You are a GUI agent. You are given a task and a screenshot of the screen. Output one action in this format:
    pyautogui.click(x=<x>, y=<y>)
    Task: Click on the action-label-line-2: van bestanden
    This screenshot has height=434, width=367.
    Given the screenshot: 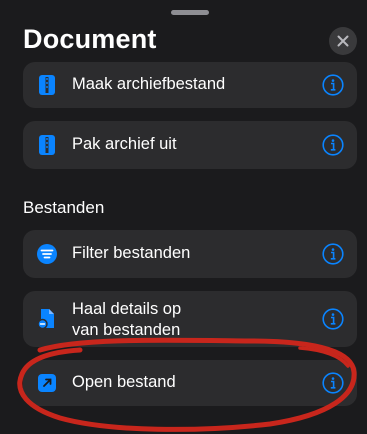 What is the action you would take?
    pyautogui.click(x=126, y=330)
    